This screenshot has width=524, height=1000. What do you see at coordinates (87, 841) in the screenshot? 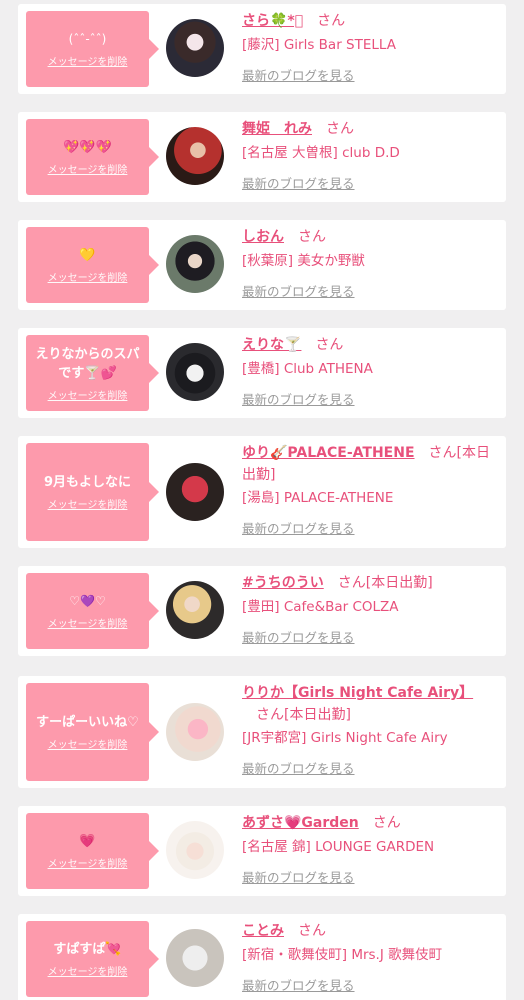
I see `message-text: 💗` at bounding box center [87, 841].